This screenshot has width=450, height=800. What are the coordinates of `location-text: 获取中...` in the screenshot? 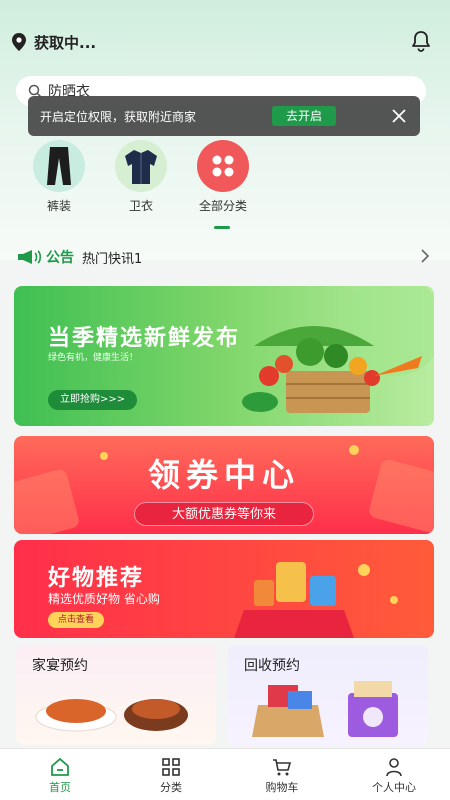 It's located at (65, 42).